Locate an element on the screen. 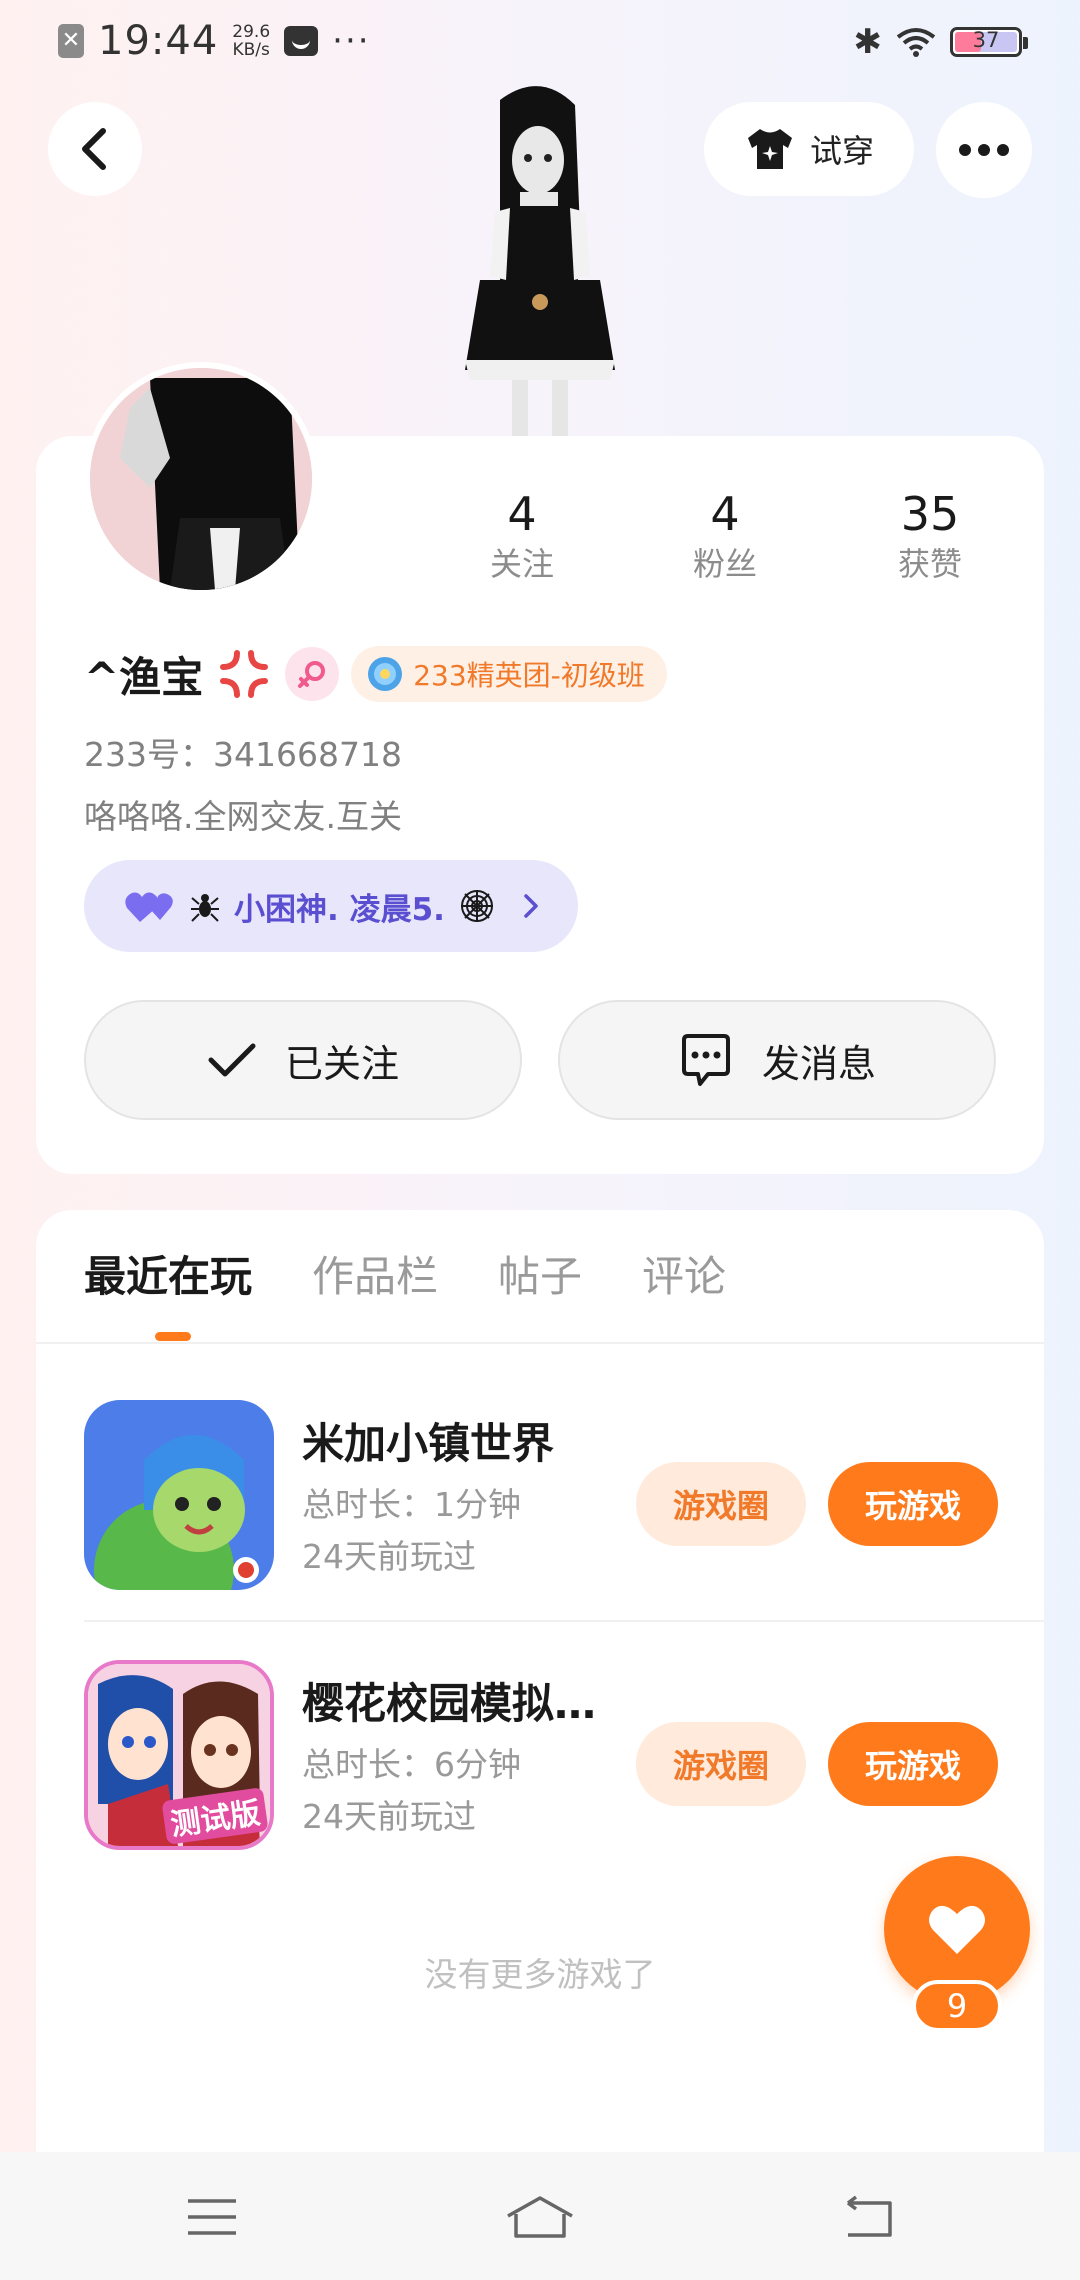  profile-tabs: 最近在玩 作品栏 帖子 评论 is located at coordinates (405, 1289).